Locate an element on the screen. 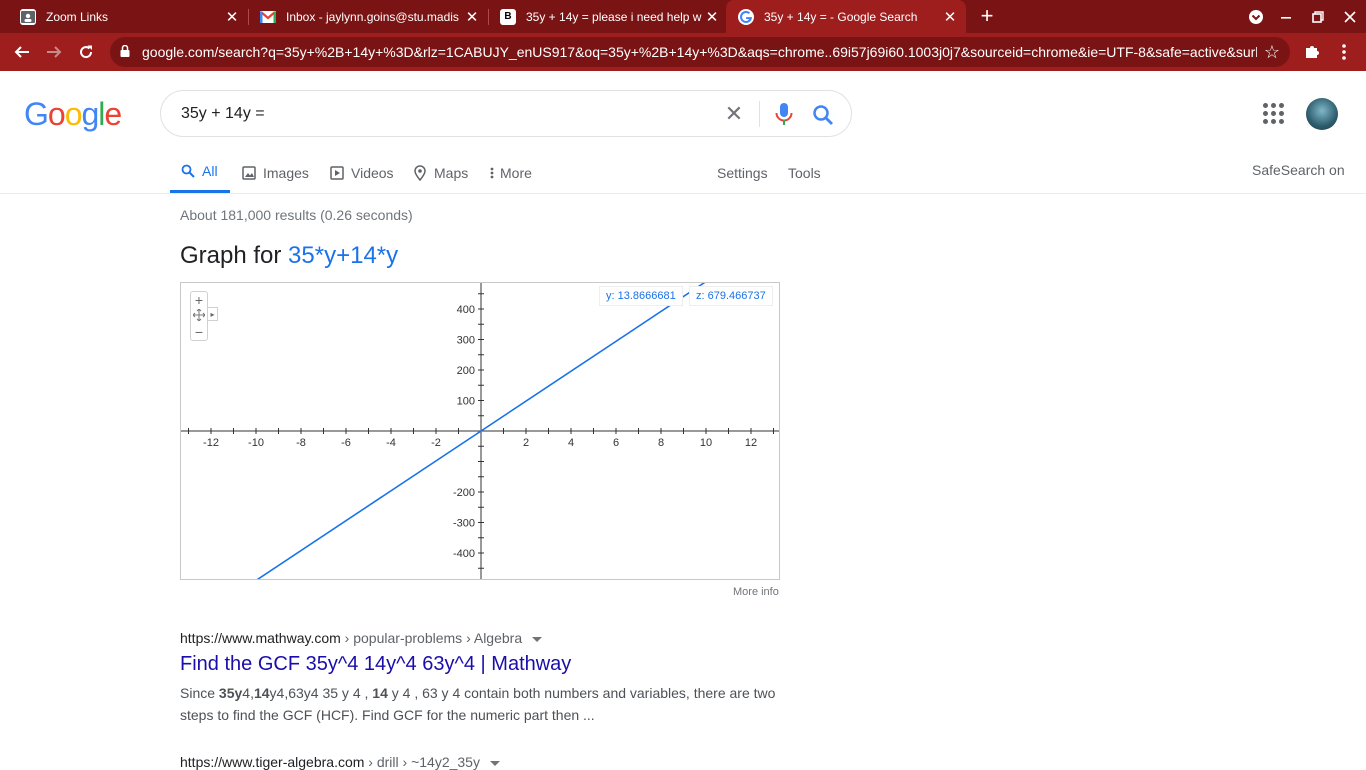 This screenshot has width=1366, height=770. safesearch-status: SafeSearch on is located at coordinates (1298, 170).